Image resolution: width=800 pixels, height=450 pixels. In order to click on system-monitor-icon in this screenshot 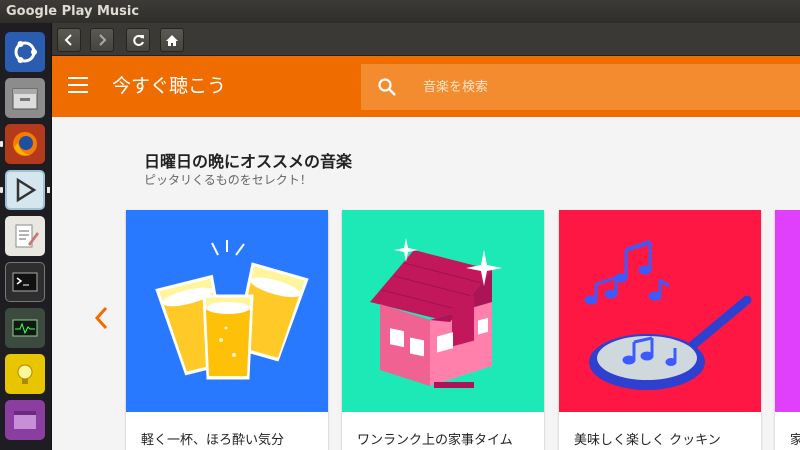, I will do `click(25, 328)`.